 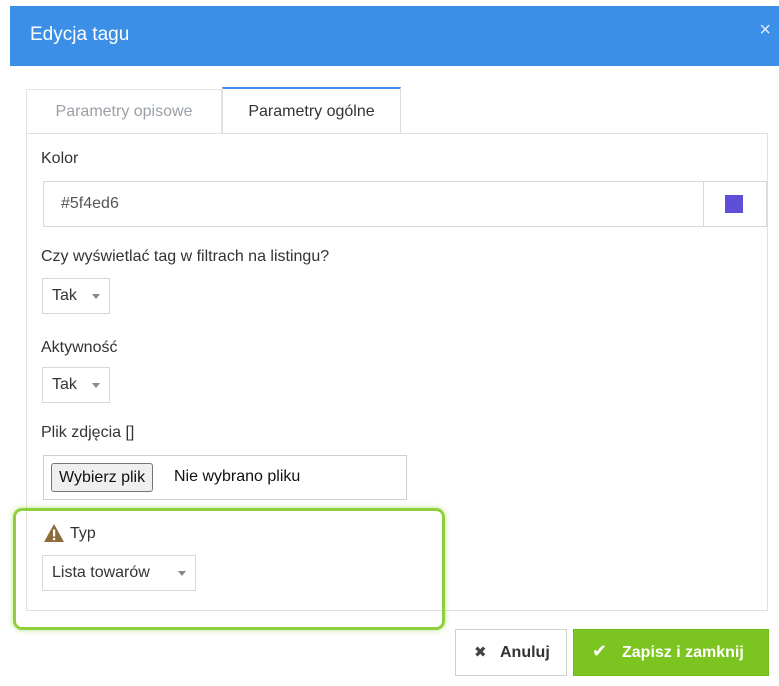 I want to click on close-icon: ×, so click(x=765, y=30).